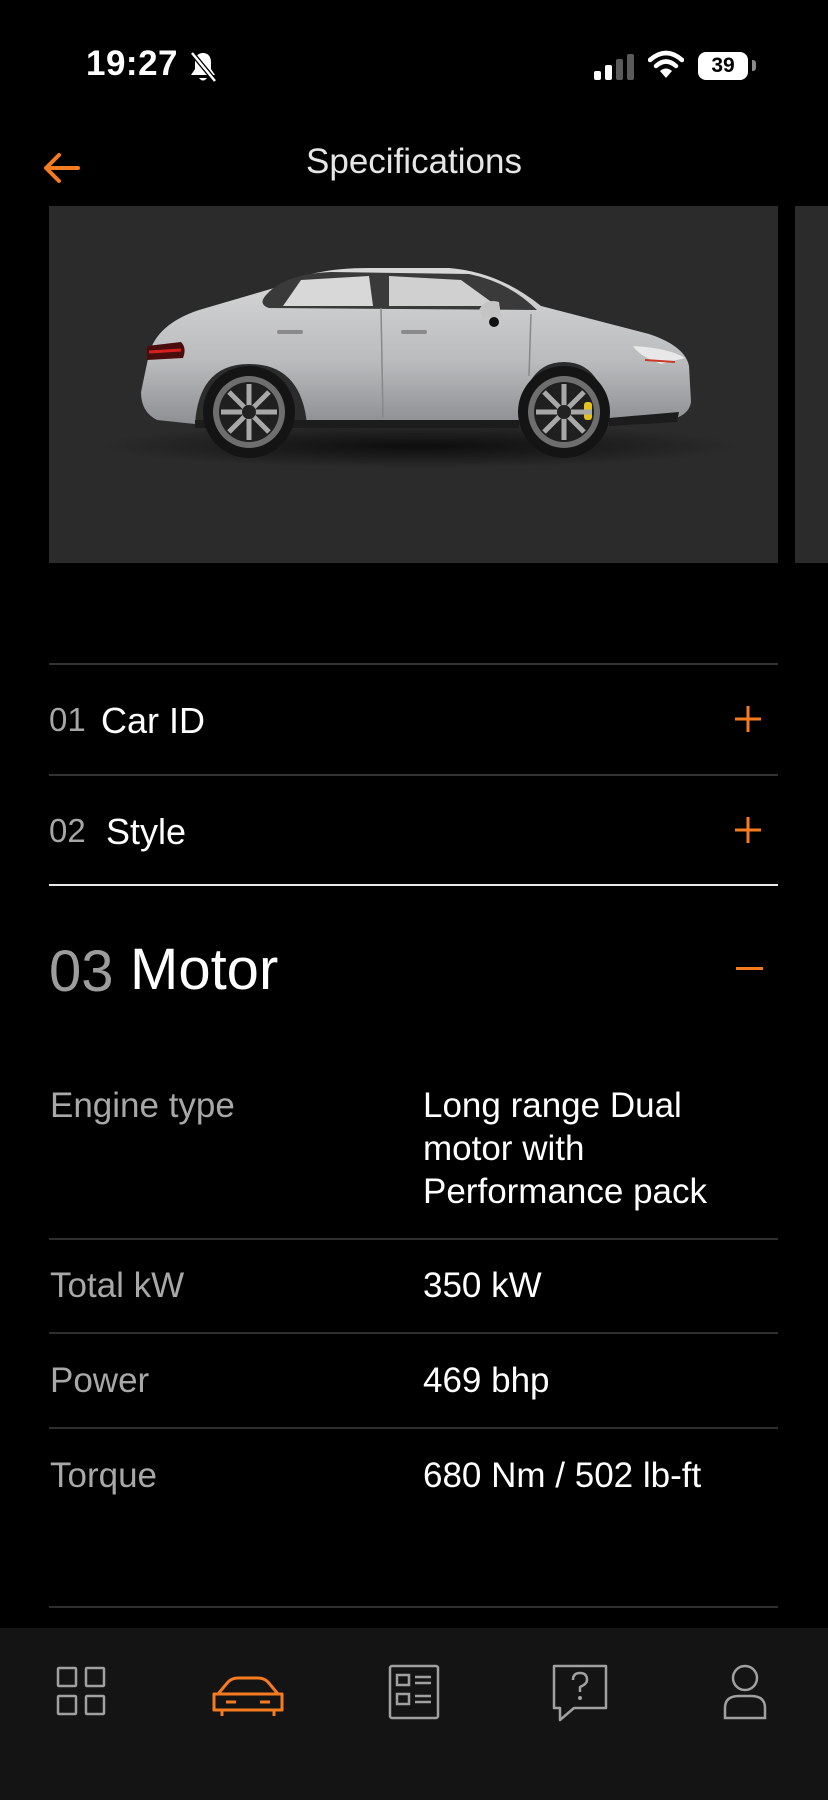 The image size is (828, 1800). Describe the element at coordinates (153, 720) in the screenshot. I see `section-title: Car ID` at that location.